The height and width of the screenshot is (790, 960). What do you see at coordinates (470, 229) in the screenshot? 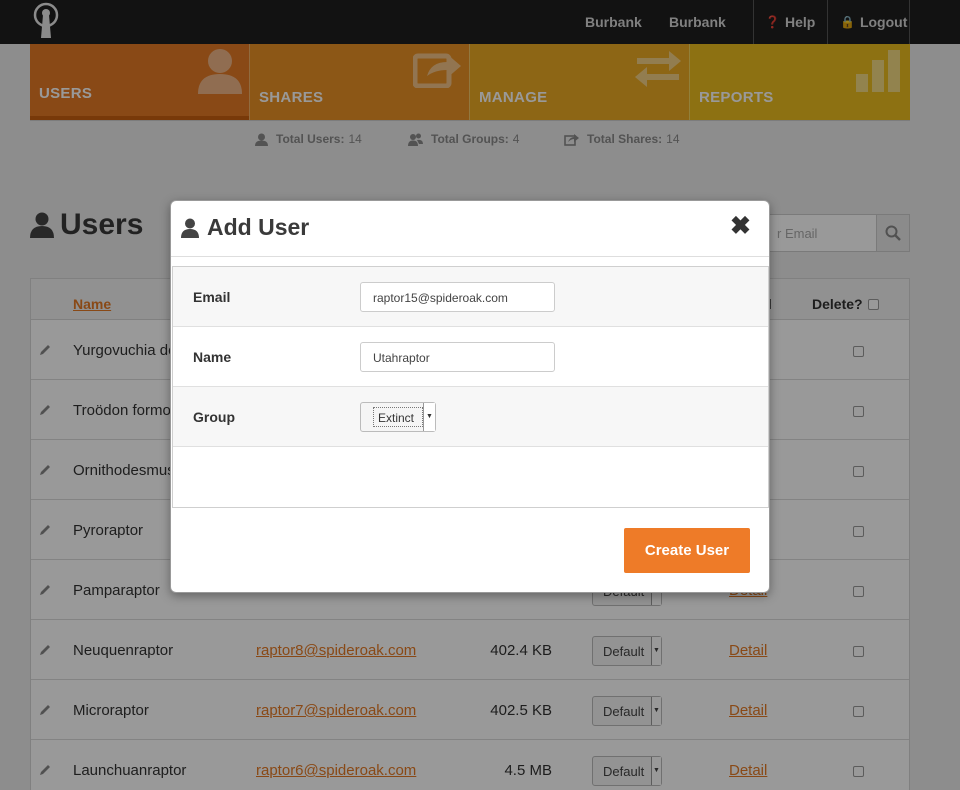
I see `dialog-header: Add User ✖` at bounding box center [470, 229].